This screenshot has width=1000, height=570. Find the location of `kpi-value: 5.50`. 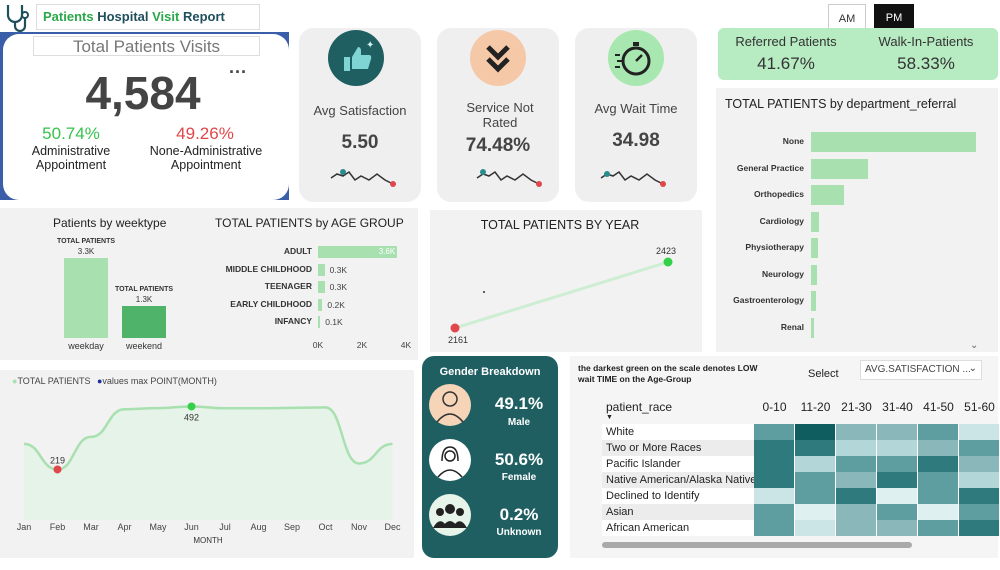

kpi-value: 5.50 is located at coordinates (360, 142).